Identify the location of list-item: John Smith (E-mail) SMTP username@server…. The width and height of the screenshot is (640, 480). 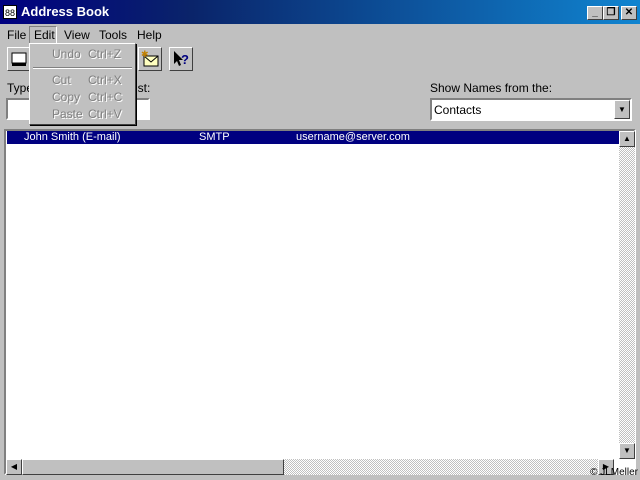
(313, 137).